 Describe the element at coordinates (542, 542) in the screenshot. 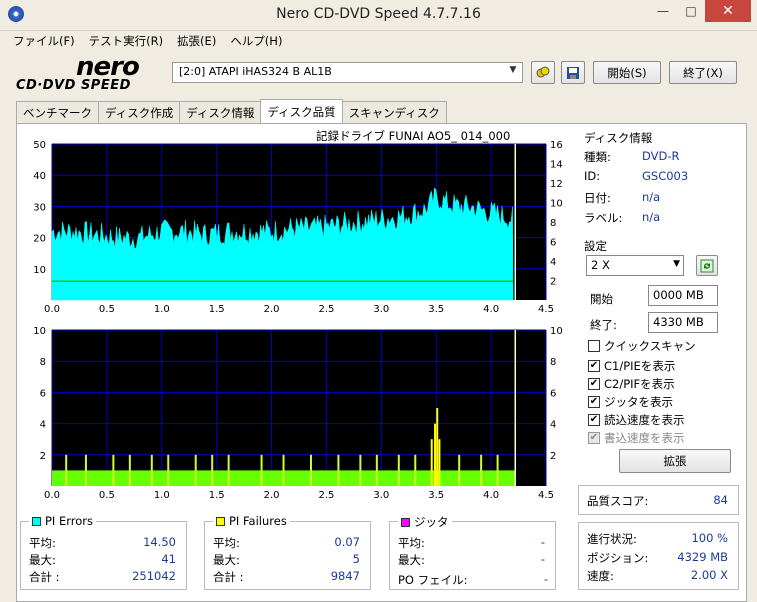

I see `jitter-avg-value: -` at that location.